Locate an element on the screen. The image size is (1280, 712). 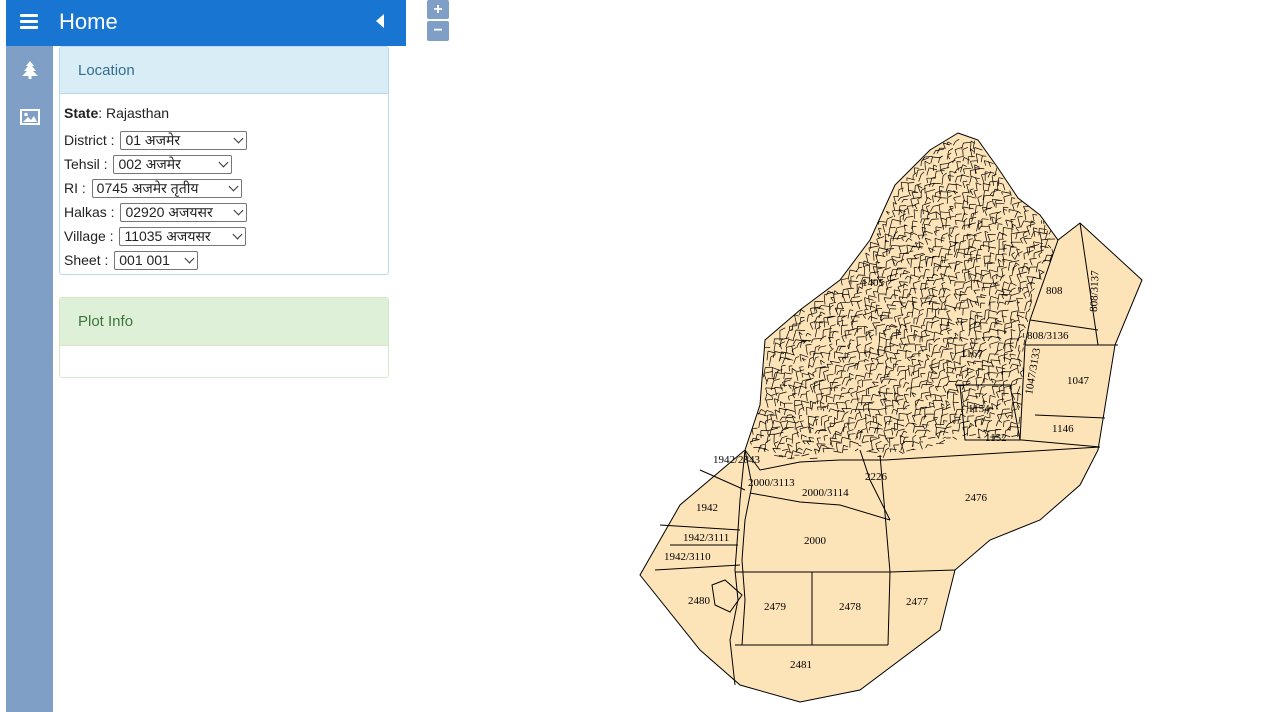
plot-label: 1942/3111 is located at coordinates (706, 538).